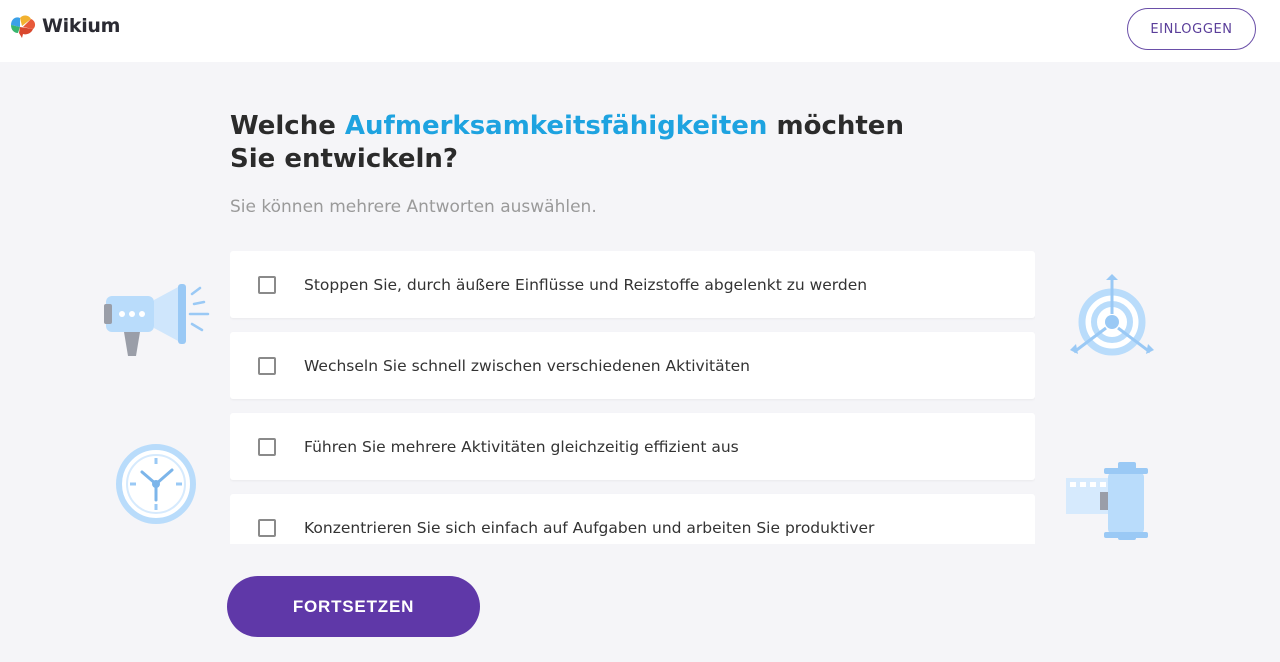  I want to click on logo: Wikium, so click(64, 26).